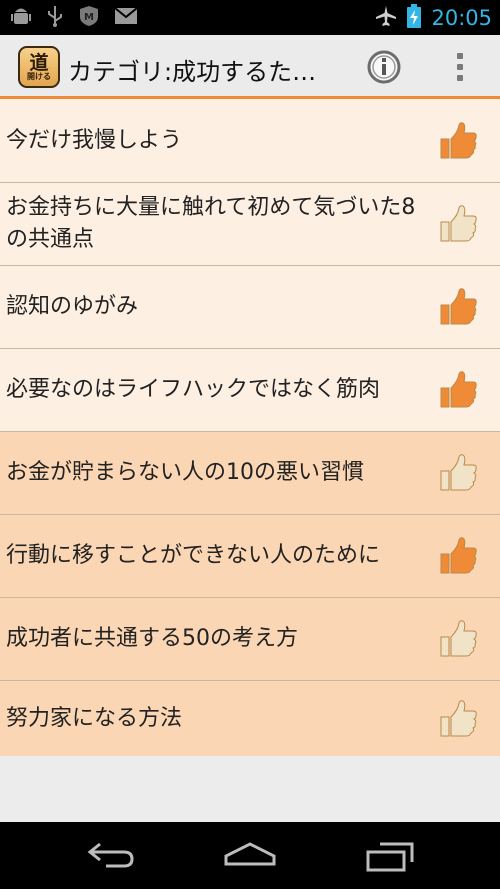 Image resolution: width=500 pixels, height=889 pixels. I want to click on android-debug-icon, so click(21, 16).